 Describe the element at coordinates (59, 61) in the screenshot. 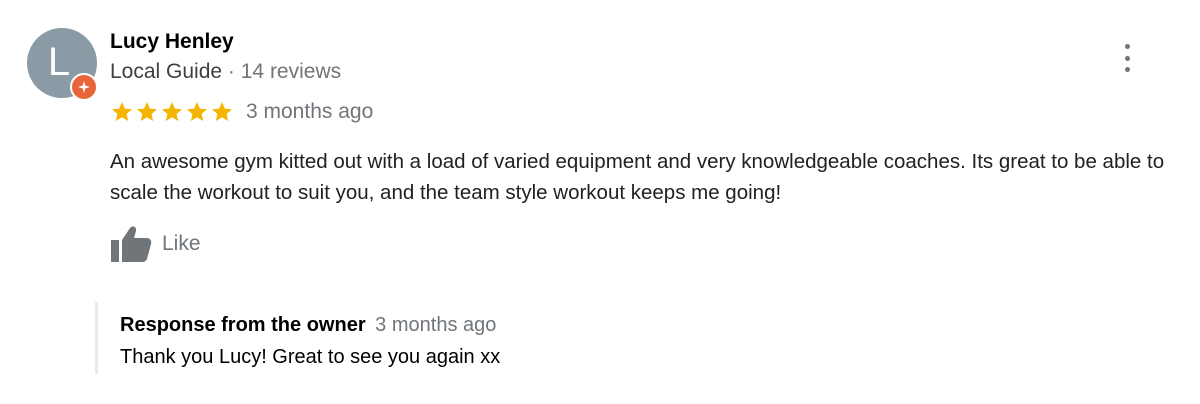

I see `avatar-initial: L` at that location.